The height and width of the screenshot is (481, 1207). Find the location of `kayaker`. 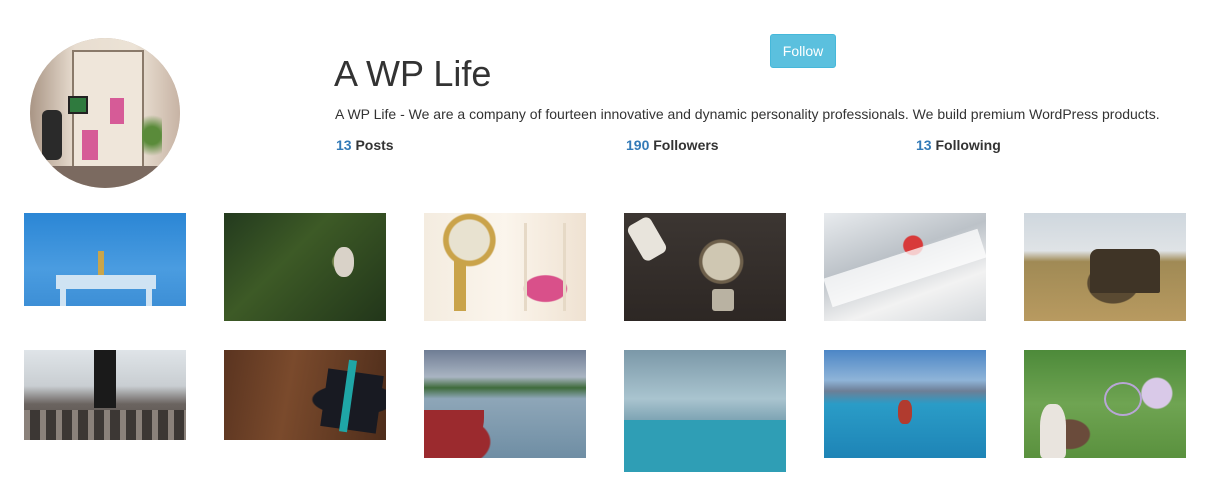

kayaker is located at coordinates (905, 412).